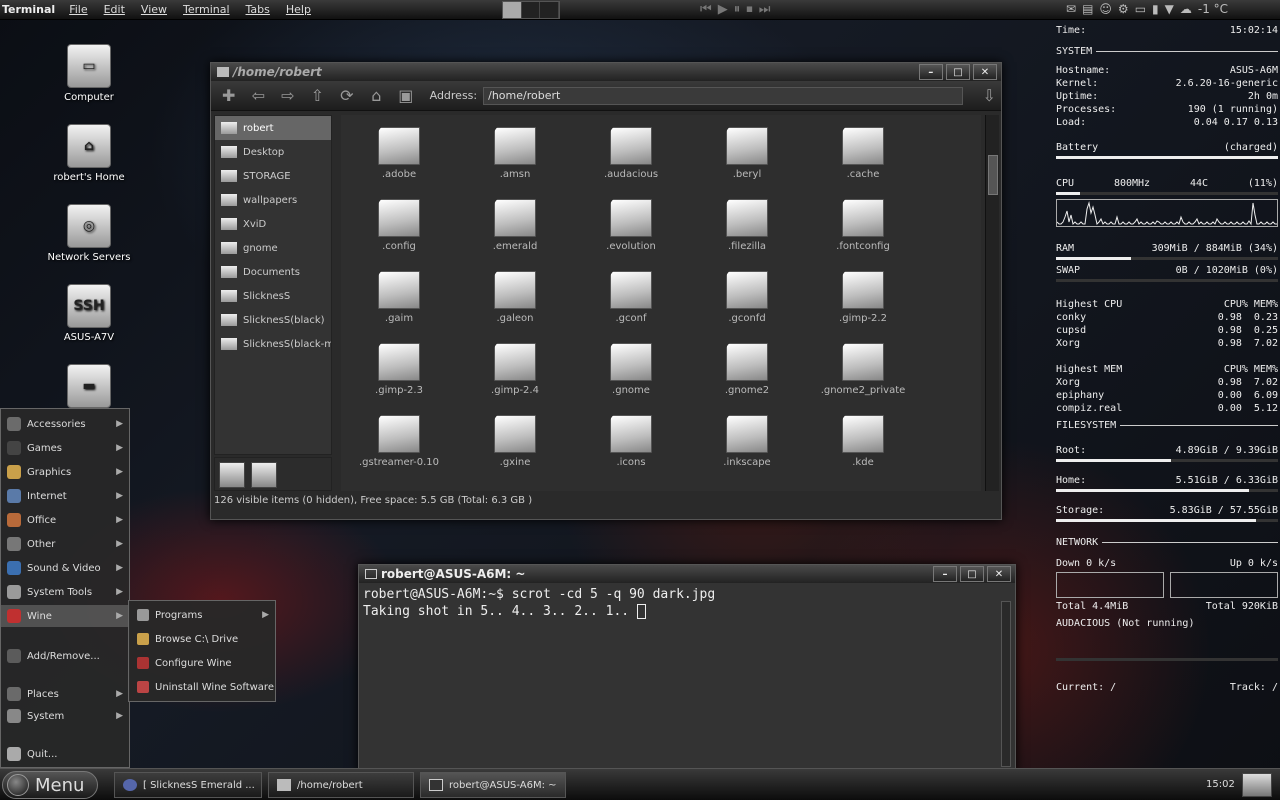 The image size is (1280, 800). Describe the element at coordinates (515, 225) in the screenshot. I see `file-item: .emerald` at that location.